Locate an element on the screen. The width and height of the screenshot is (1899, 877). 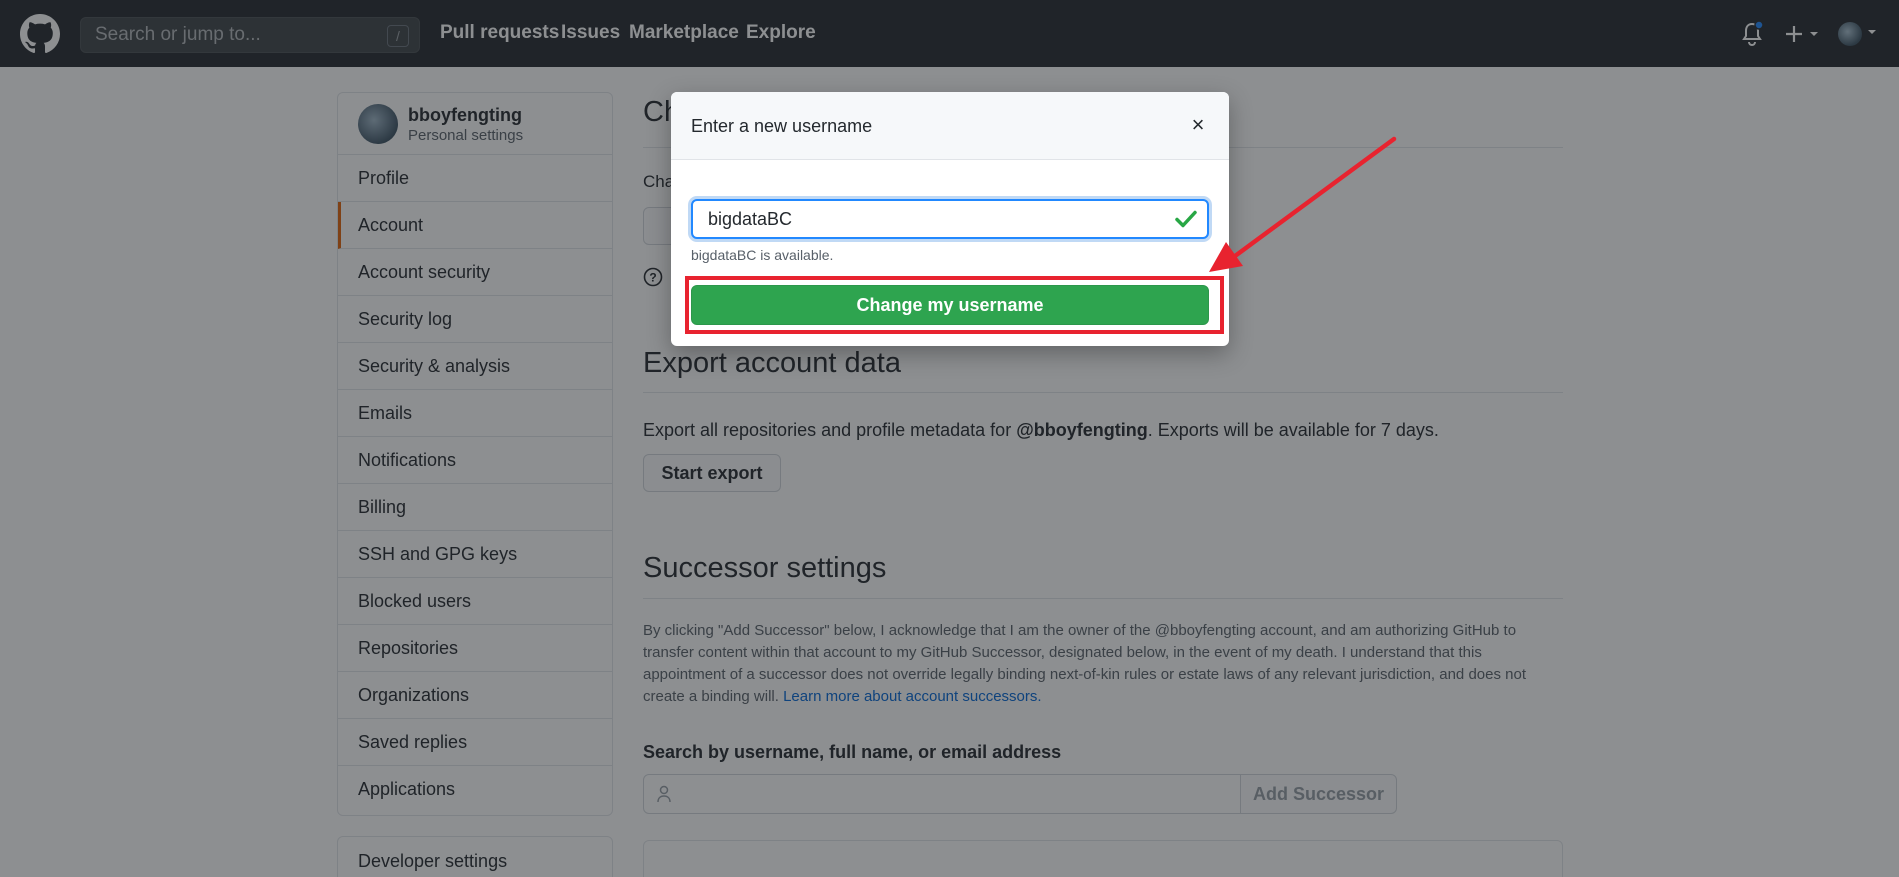
availability-note: bigdataBC is available. is located at coordinates (762, 255).